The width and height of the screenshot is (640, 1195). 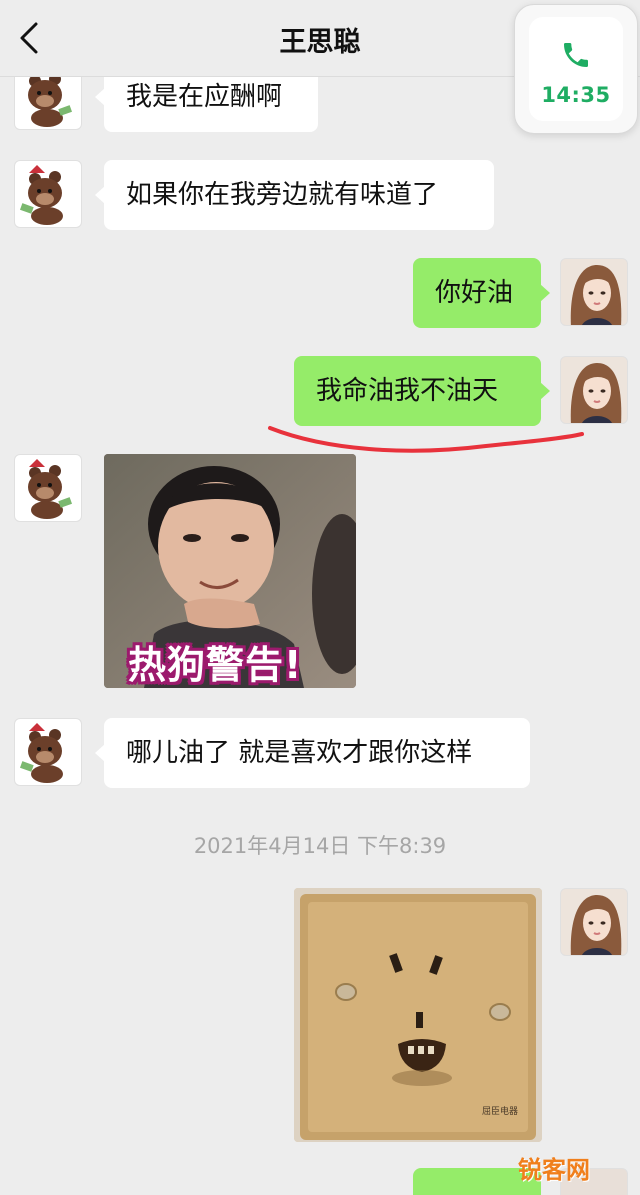 What do you see at coordinates (204, 97) in the screenshot?
I see `message-text: 我是在应酬啊` at bounding box center [204, 97].